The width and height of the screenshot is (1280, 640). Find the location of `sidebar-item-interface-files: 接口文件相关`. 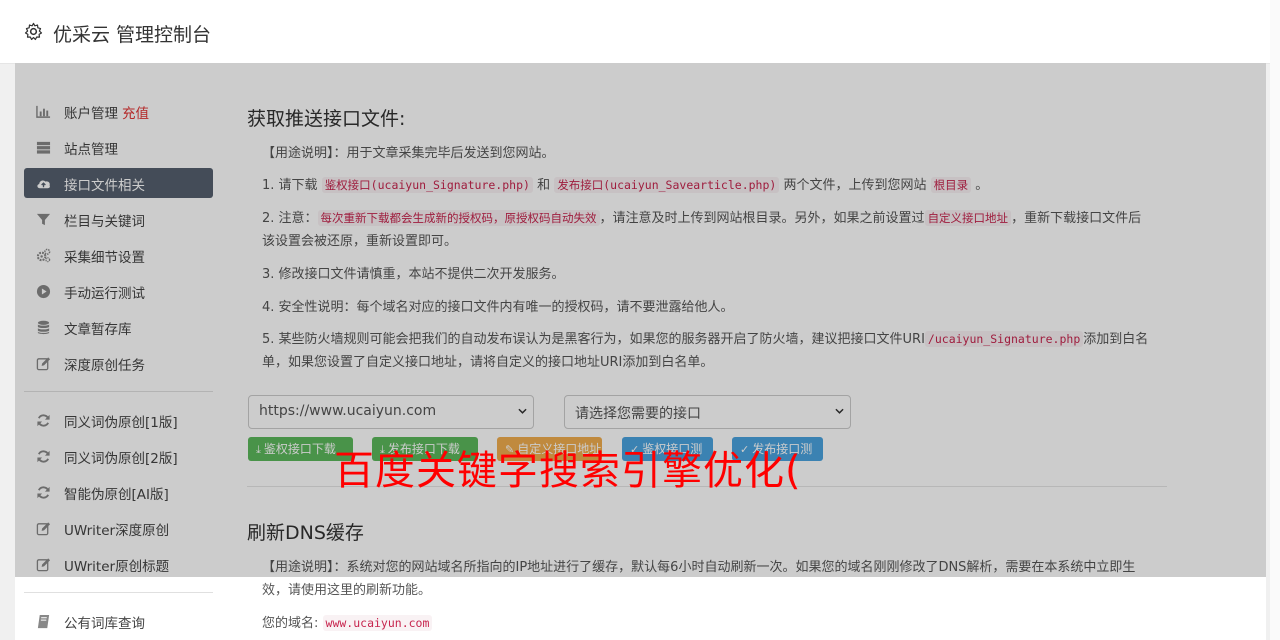

sidebar-item-interface-files: 接口文件相关 is located at coordinates (118, 183).